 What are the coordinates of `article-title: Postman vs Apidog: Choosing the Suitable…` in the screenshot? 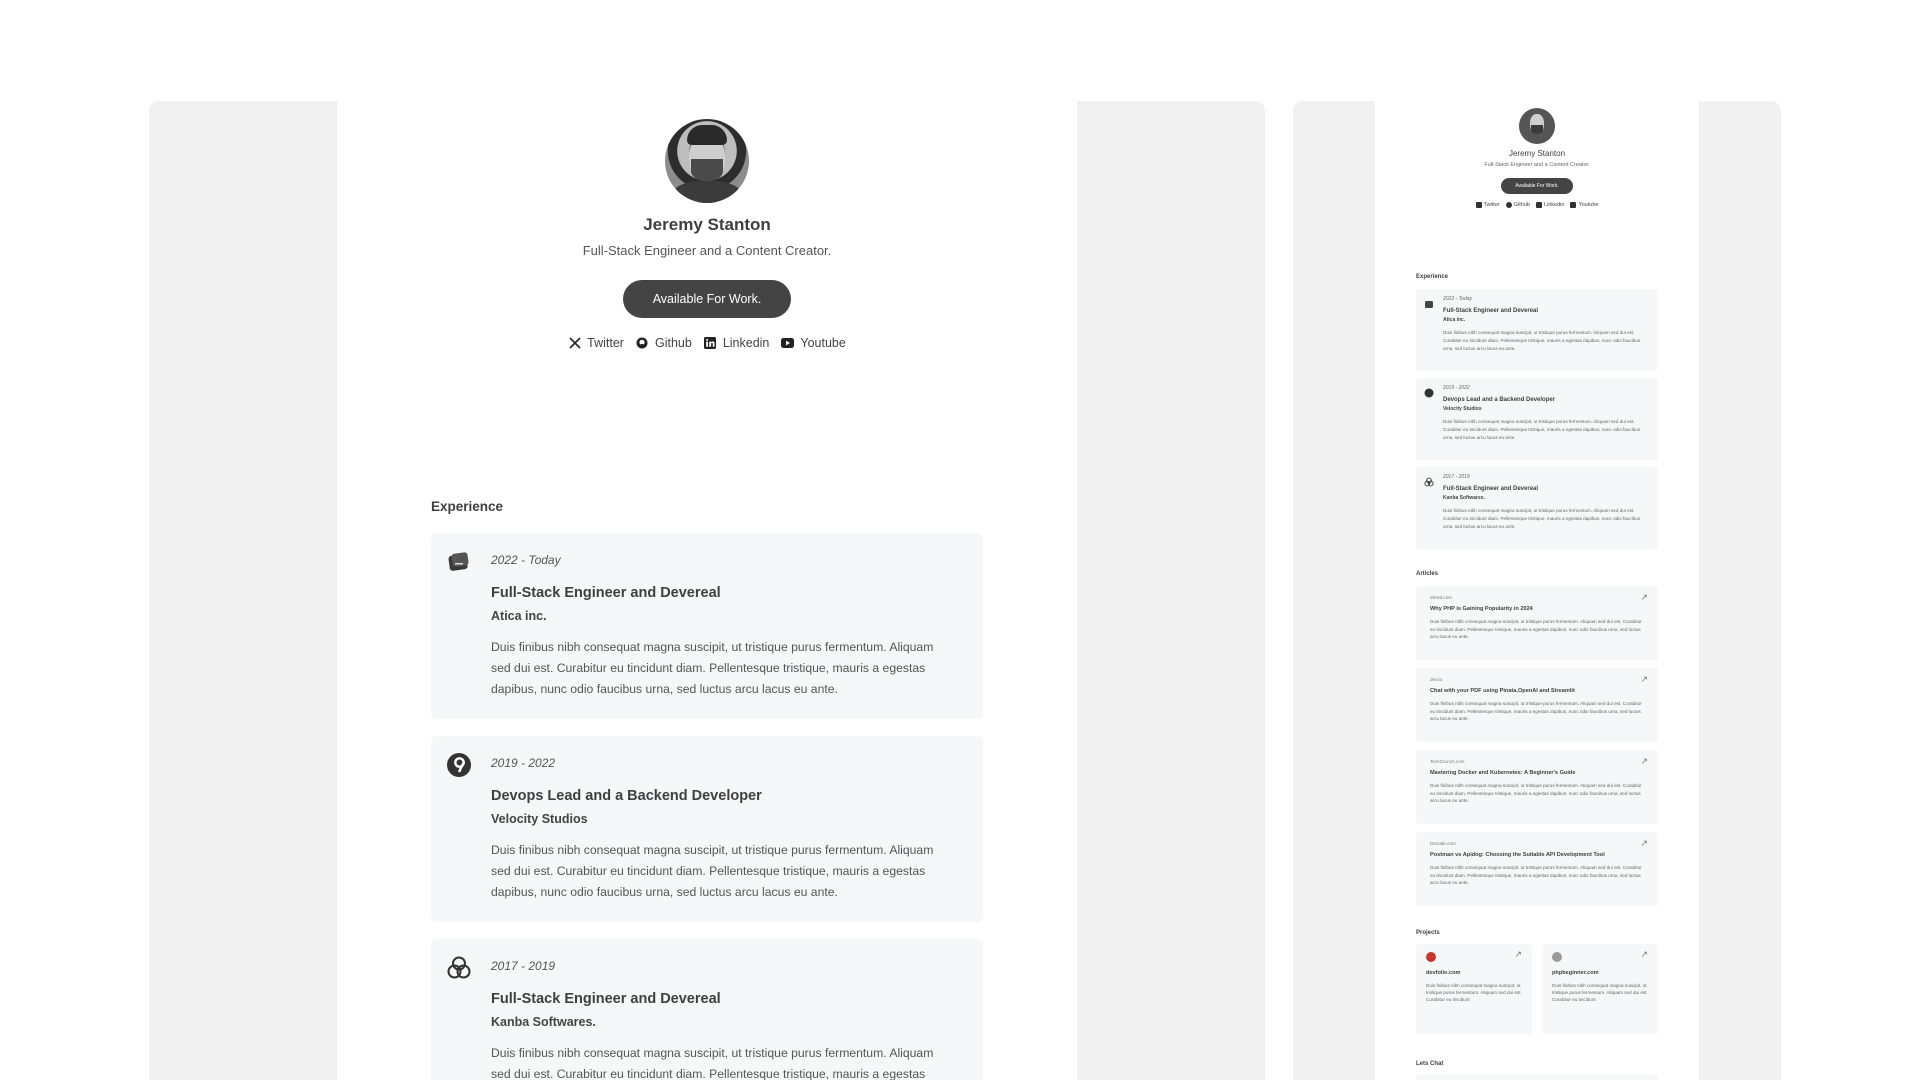 It's located at (1517, 855).